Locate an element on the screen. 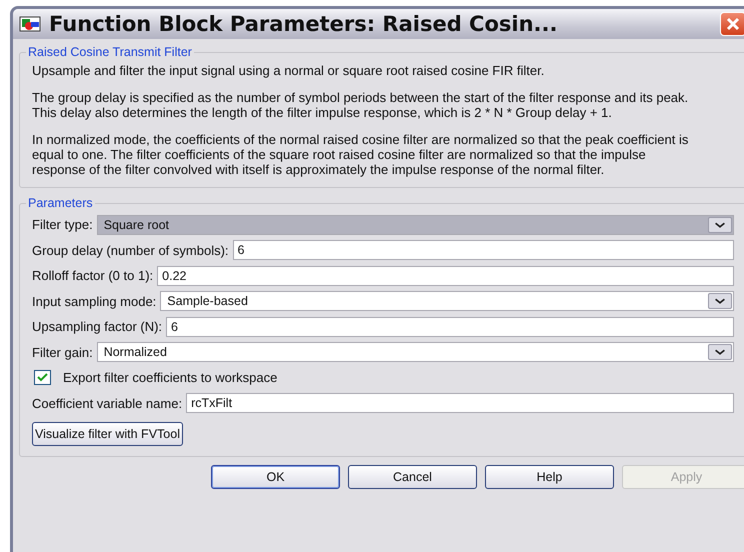 Image resolution: width=744 pixels, height=552 pixels. visualize-button: Visualize filter with FVTool is located at coordinates (107, 434).